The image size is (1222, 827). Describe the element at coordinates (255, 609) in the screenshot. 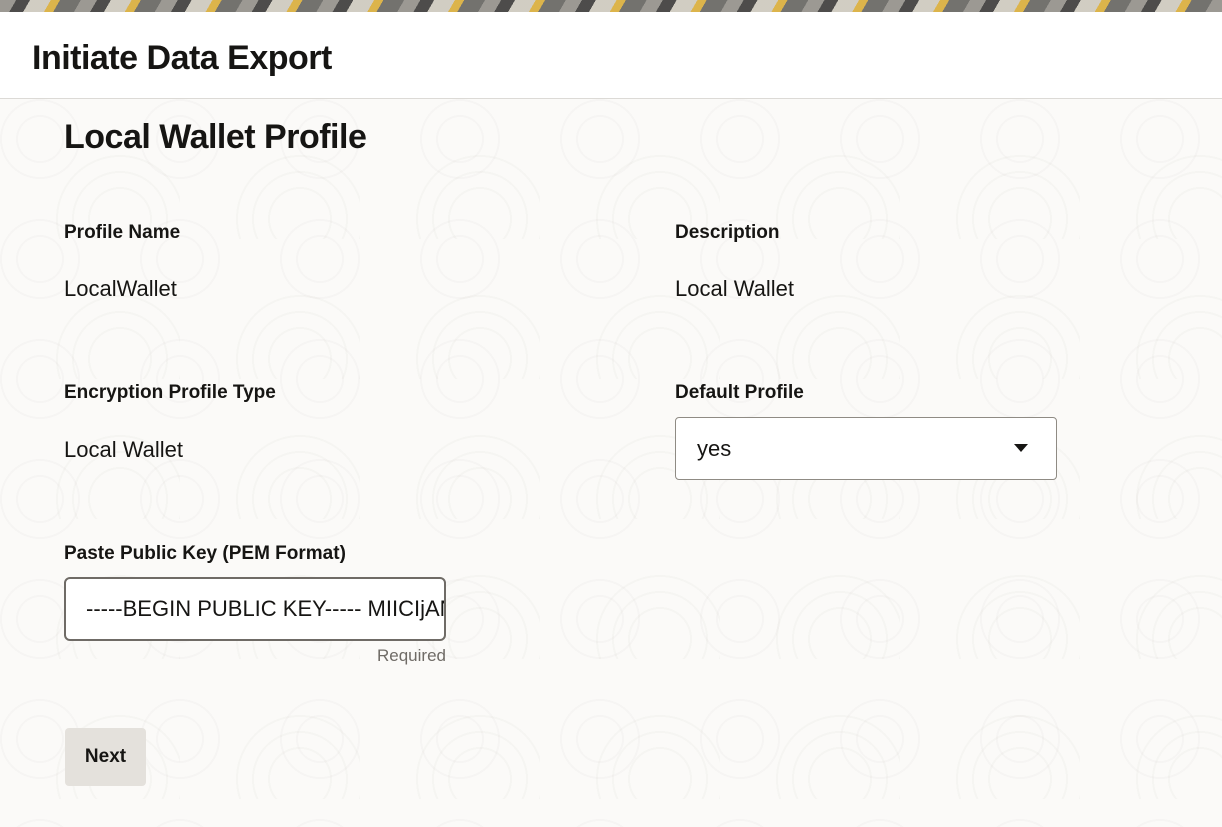

I see `public-key-input` at that location.